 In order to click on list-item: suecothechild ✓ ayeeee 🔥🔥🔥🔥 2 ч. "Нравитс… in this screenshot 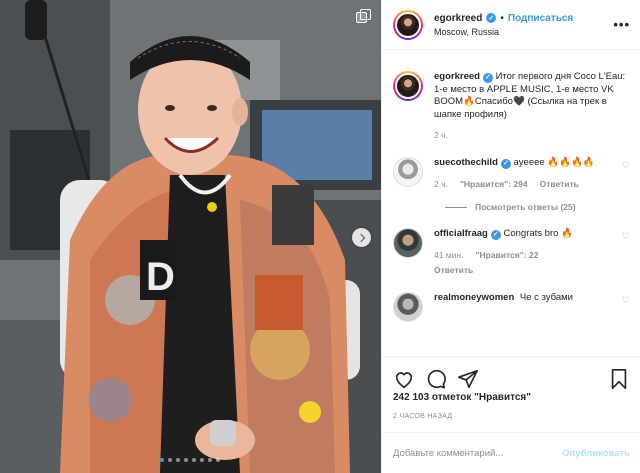, I will do `click(511, 173)`.